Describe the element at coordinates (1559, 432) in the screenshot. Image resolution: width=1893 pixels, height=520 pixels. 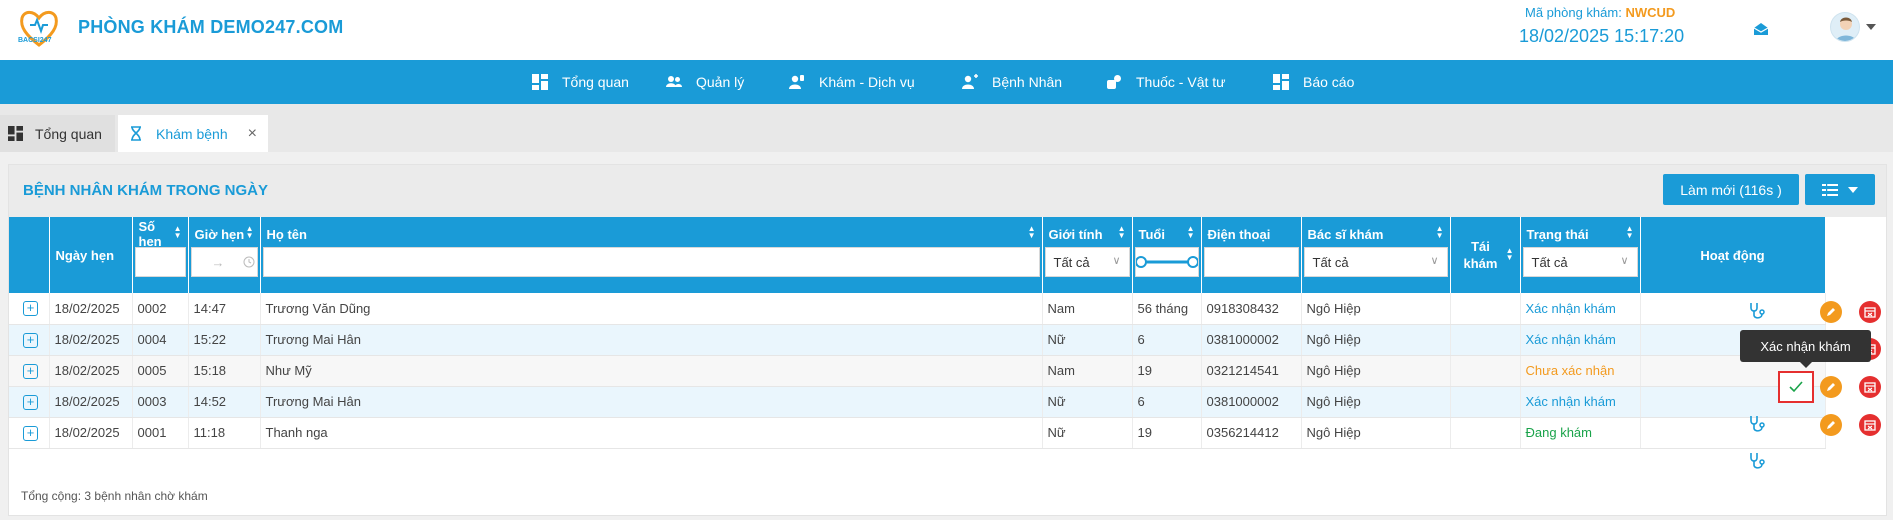
I see `cell-status-value: Đang khám` at that location.